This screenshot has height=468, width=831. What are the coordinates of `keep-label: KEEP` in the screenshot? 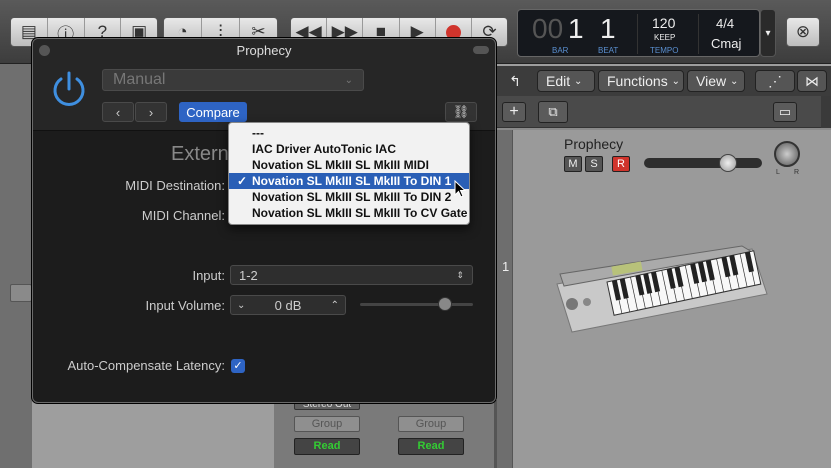 It's located at (665, 37).